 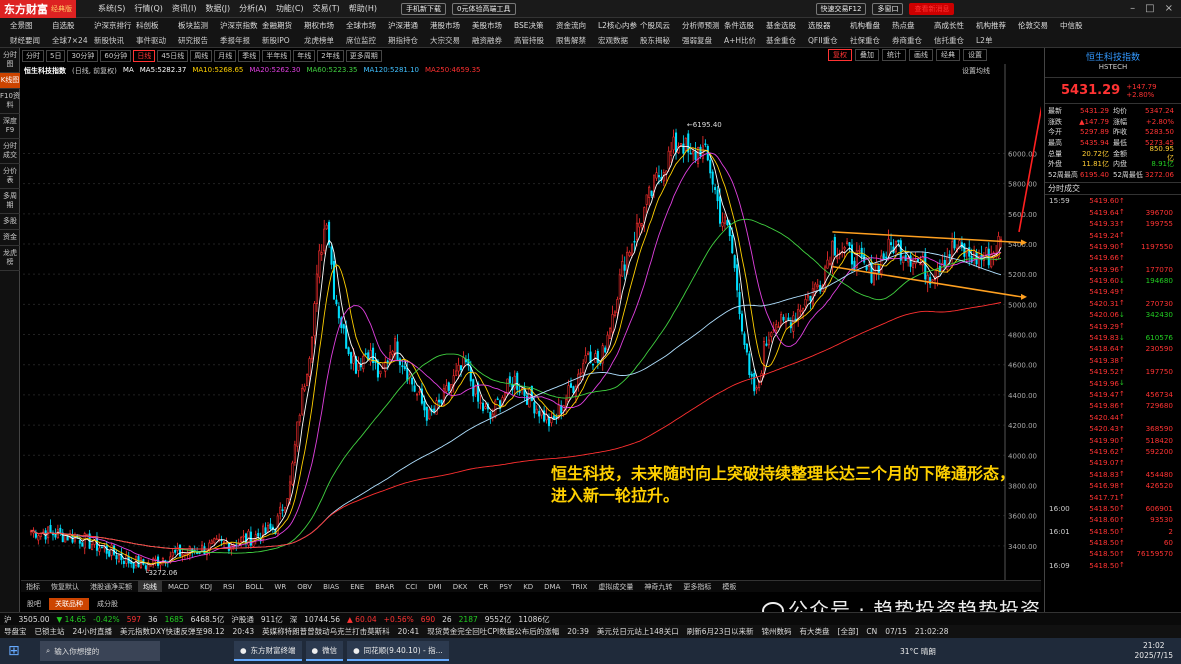 What do you see at coordinates (115, 40) in the screenshot?
I see `nav-link: 新股快讯` at bounding box center [115, 40].